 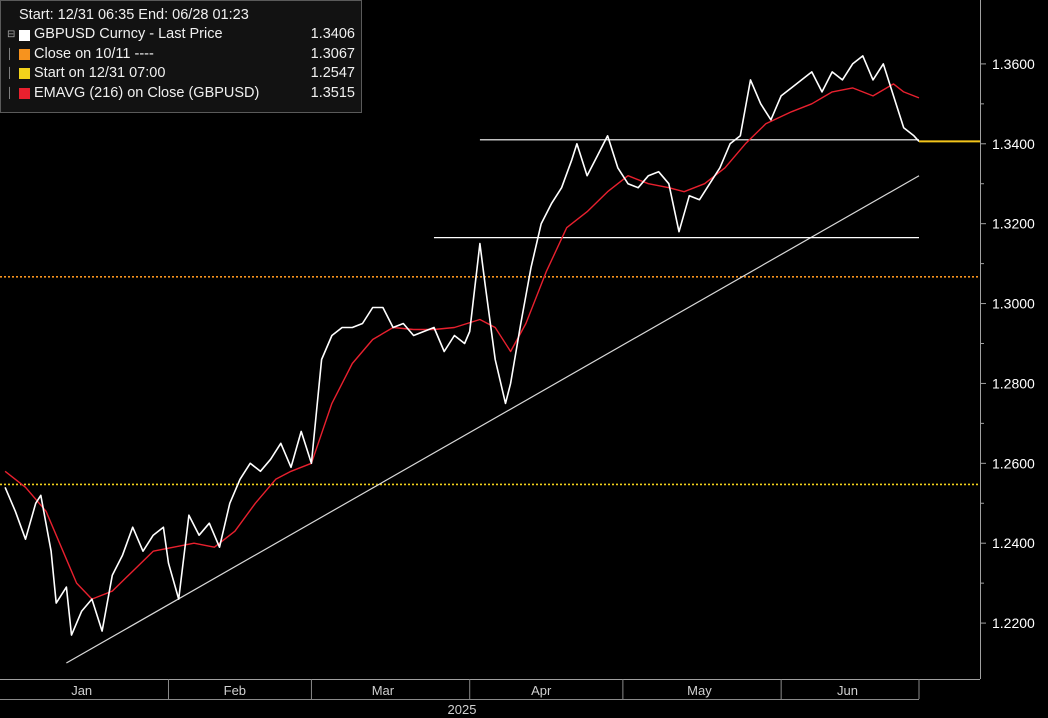 I want to click on legend-item-3: │ EMAVG (216) on Close (GBPUSD) 1.3515, so click(x=181, y=93).